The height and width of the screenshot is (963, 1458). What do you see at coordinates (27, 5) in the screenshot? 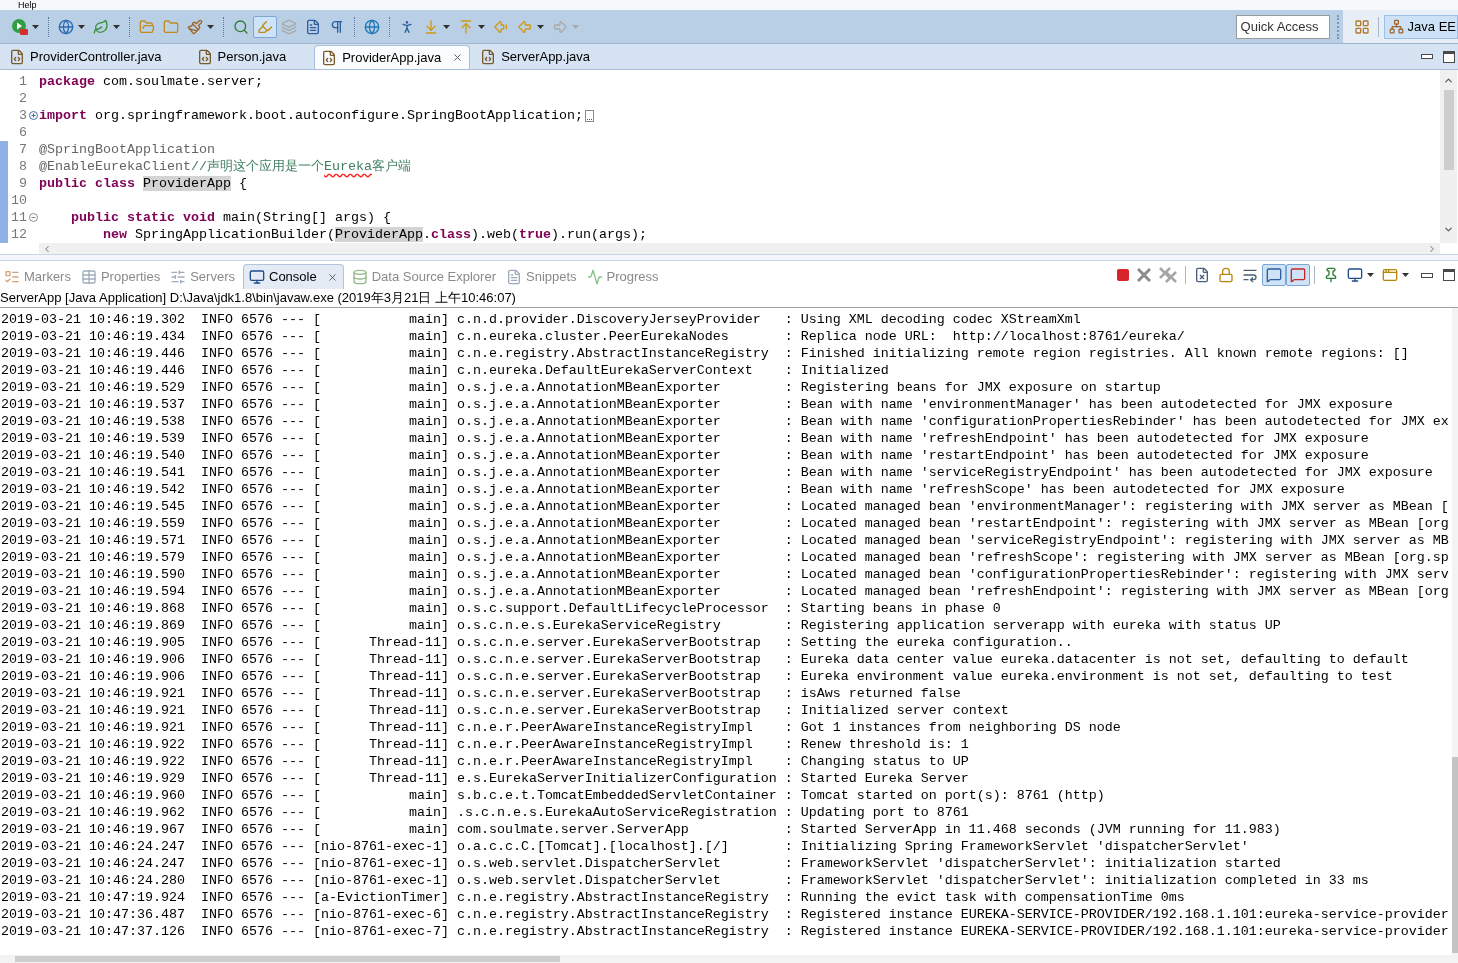
I see `menu-item: Help` at bounding box center [27, 5].